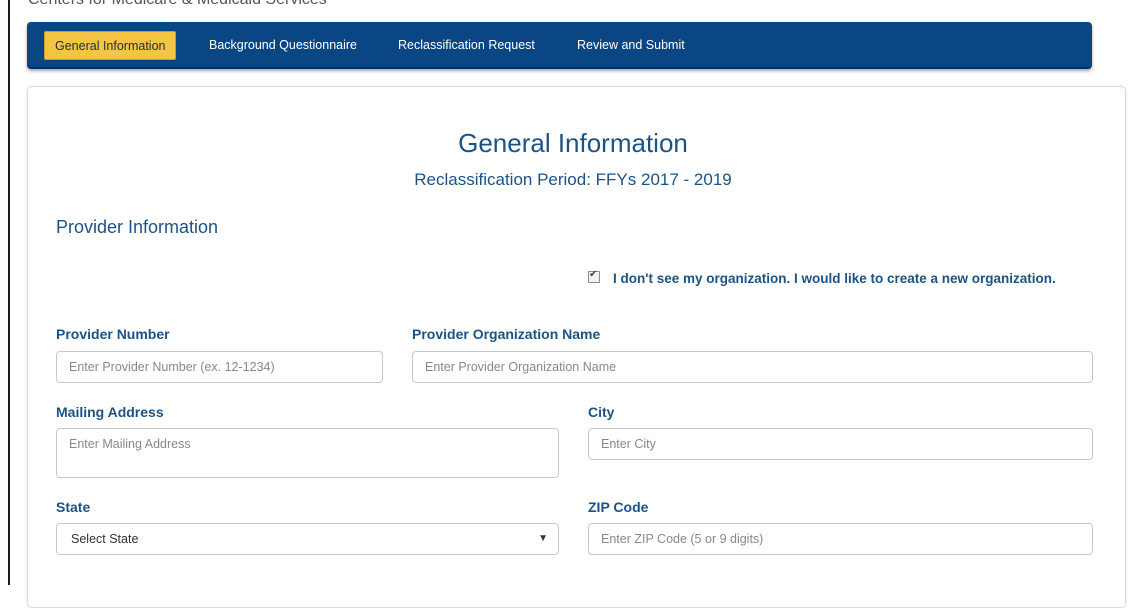  I want to click on page-title: General Information, so click(573, 143).